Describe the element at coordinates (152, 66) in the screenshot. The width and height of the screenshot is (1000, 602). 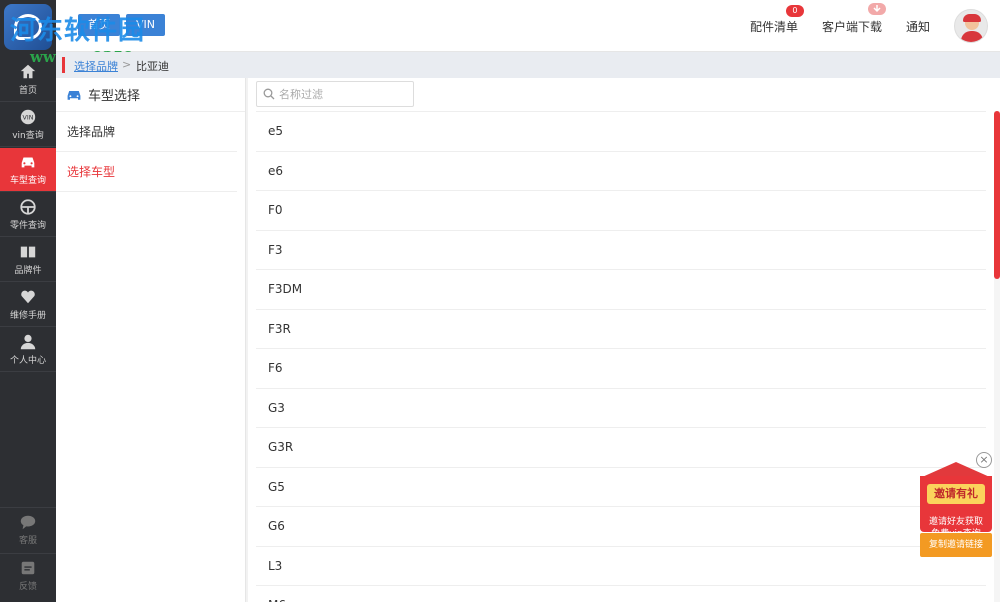
I see `breadcrumb-current: 比亚迪` at that location.